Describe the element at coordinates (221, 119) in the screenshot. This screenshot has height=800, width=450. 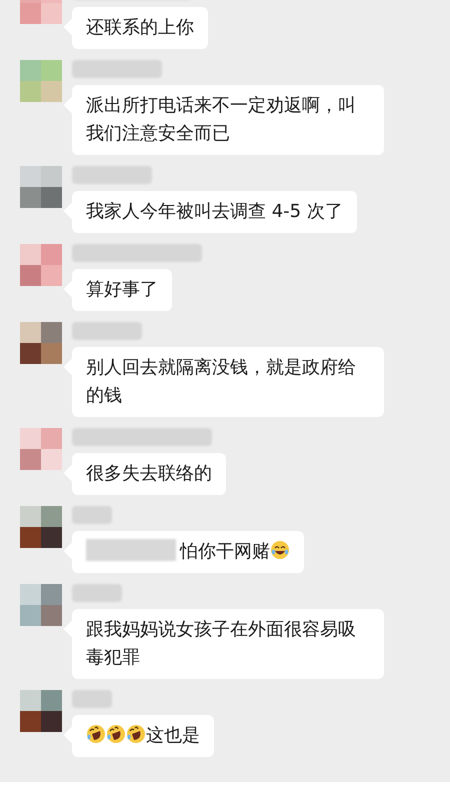
I see `message-text: 派出所打电话来不一定劝返啊，叫我们注意安全而已` at that location.